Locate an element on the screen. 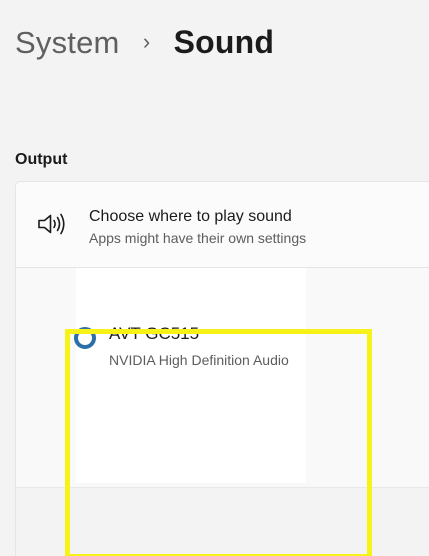 This screenshot has height=556, width=429. device-description: NVIDIA High Definition Audio is located at coordinates (199, 360).